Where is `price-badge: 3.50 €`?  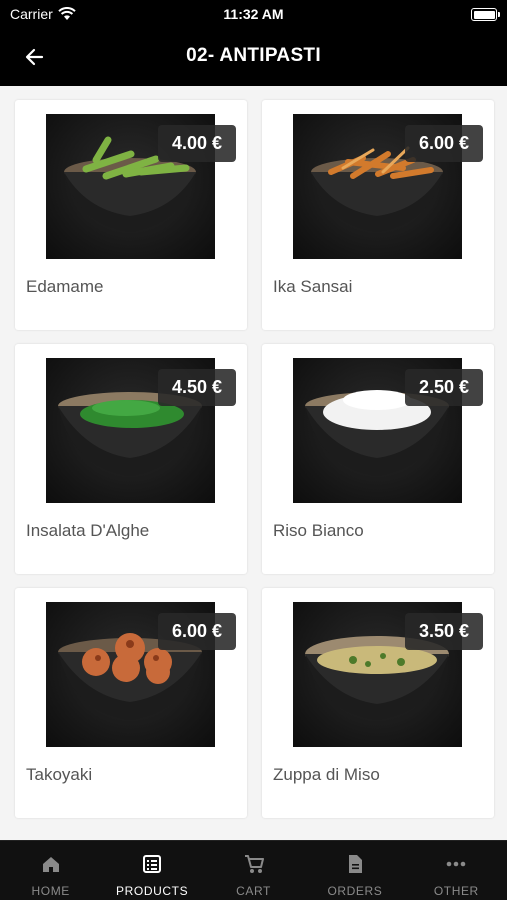
price-badge: 3.50 € is located at coordinates (444, 631).